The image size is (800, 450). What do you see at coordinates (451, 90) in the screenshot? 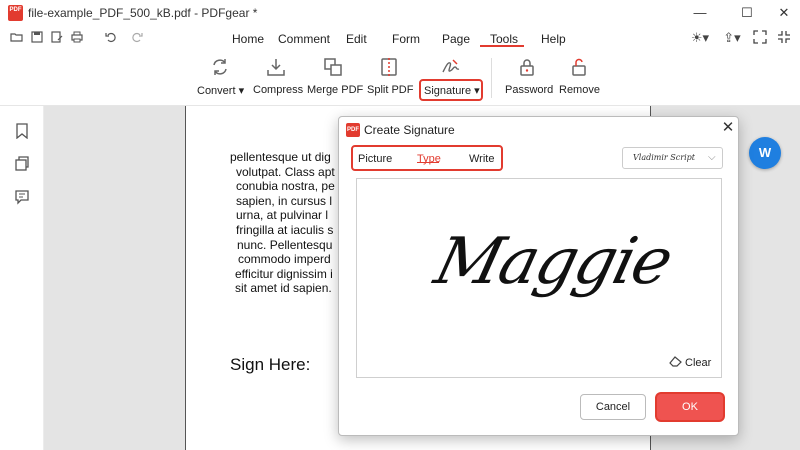
I see `signature-highlight` at bounding box center [451, 90].